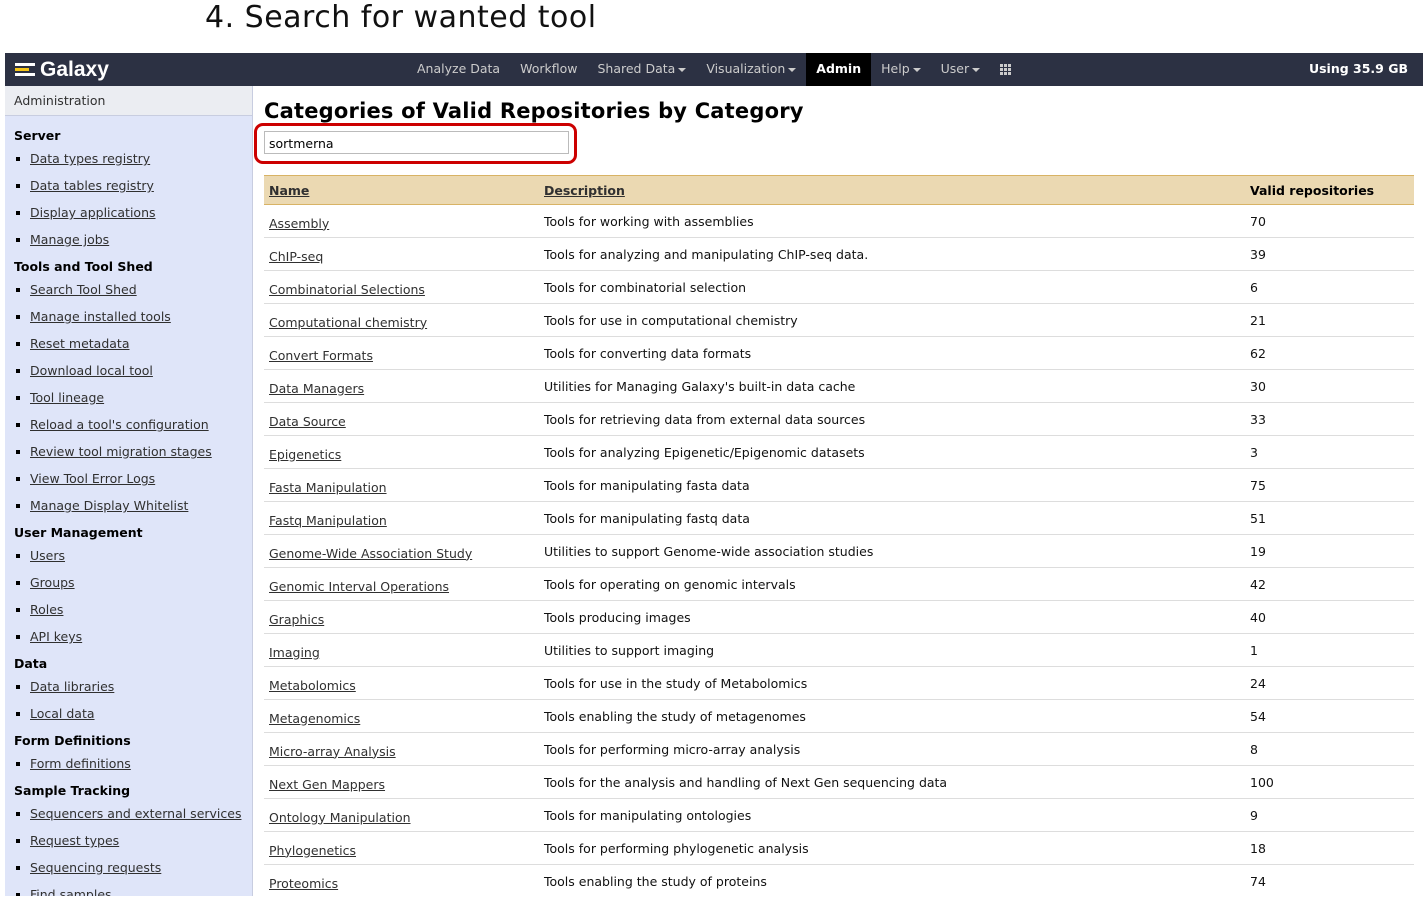  Describe the element at coordinates (56, 636) in the screenshot. I see `sidebar-link: API keys` at that location.